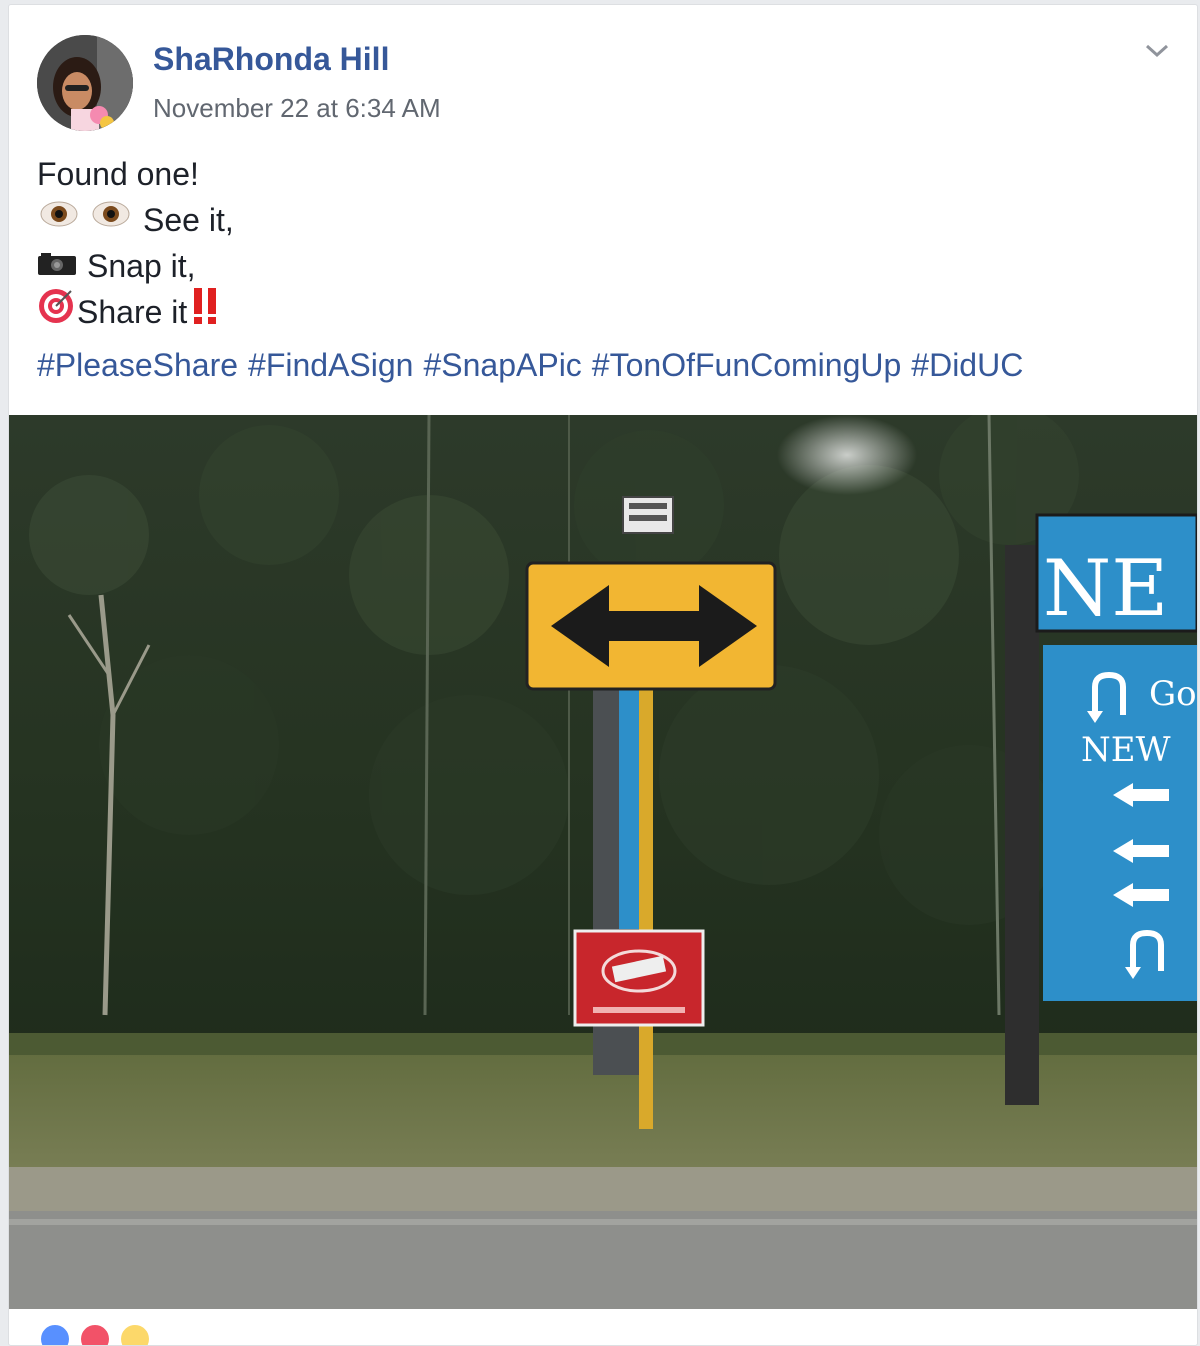  What do you see at coordinates (330, 365) in the screenshot?
I see `hashtag-link: #FindASign` at bounding box center [330, 365].